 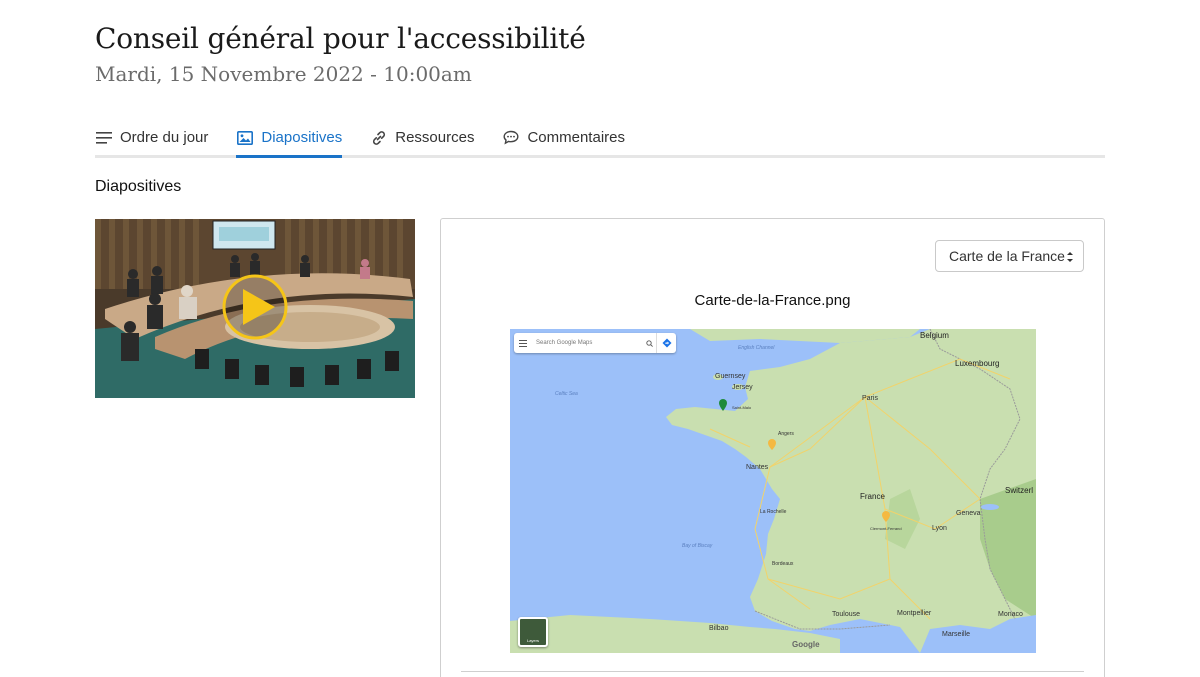 I want to click on tab-ressources: Ressources, so click(x=422, y=137).